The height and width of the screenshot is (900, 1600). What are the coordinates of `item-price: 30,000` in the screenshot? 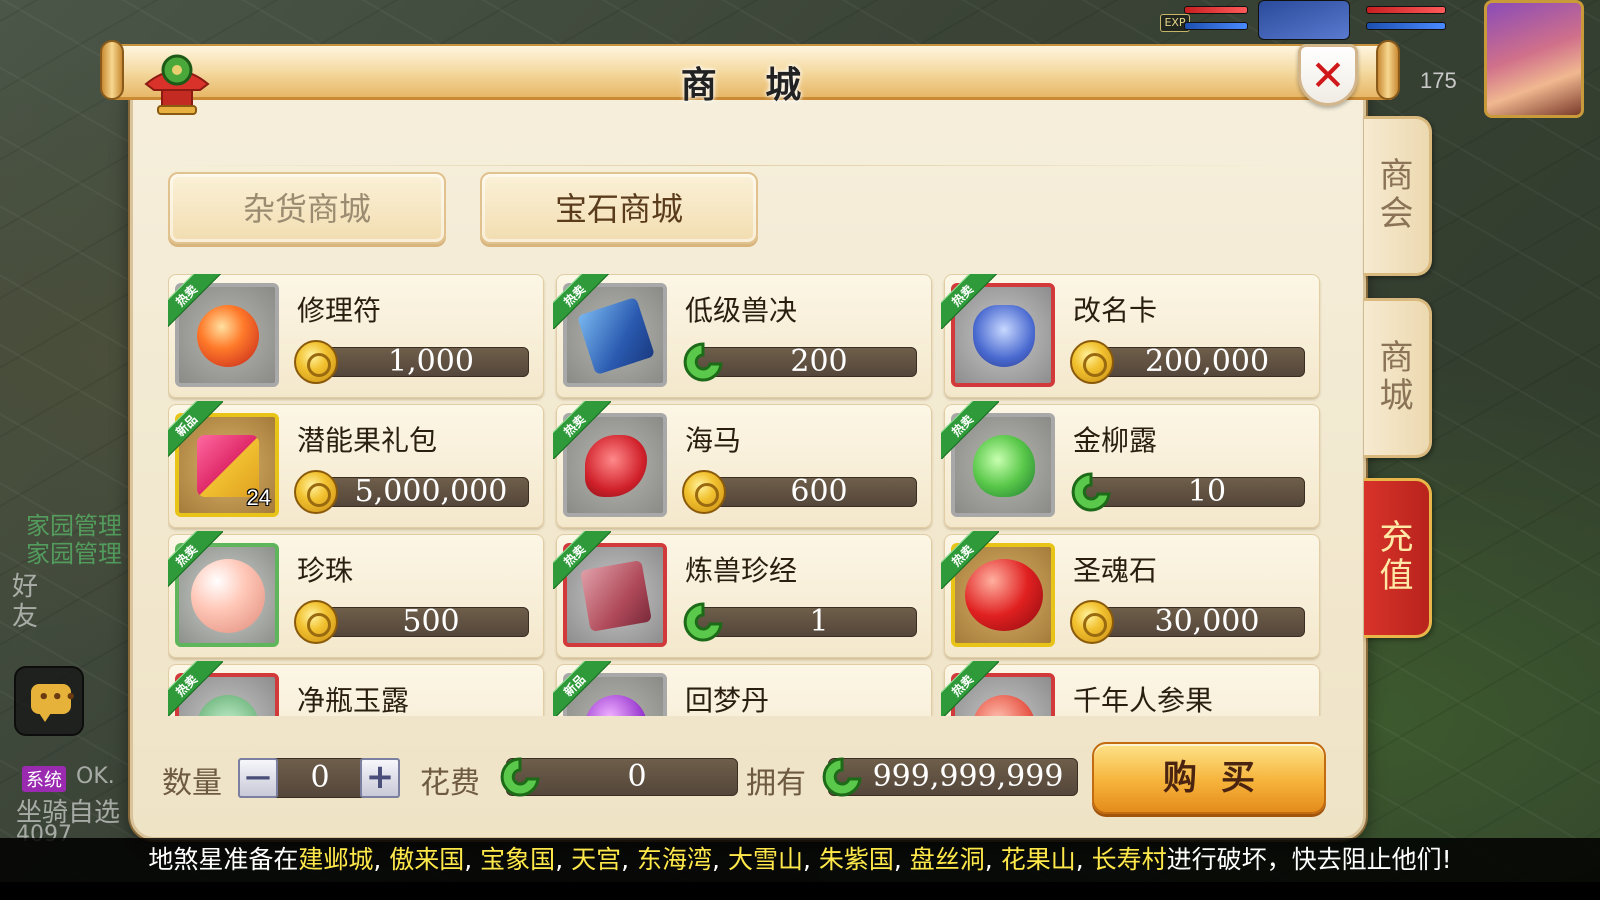 It's located at (1207, 621).